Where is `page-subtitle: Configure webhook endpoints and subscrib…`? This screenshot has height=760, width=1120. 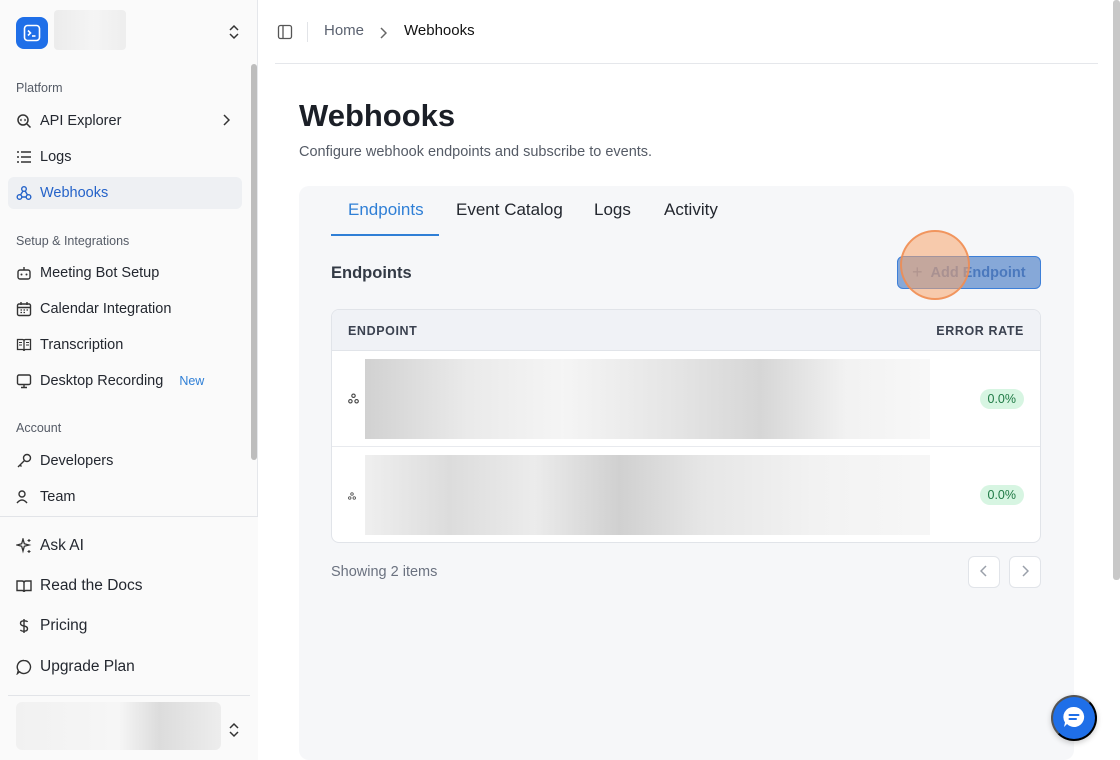 page-subtitle: Configure webhook endpoints and subscrib… is located at coordinates (476, 152).